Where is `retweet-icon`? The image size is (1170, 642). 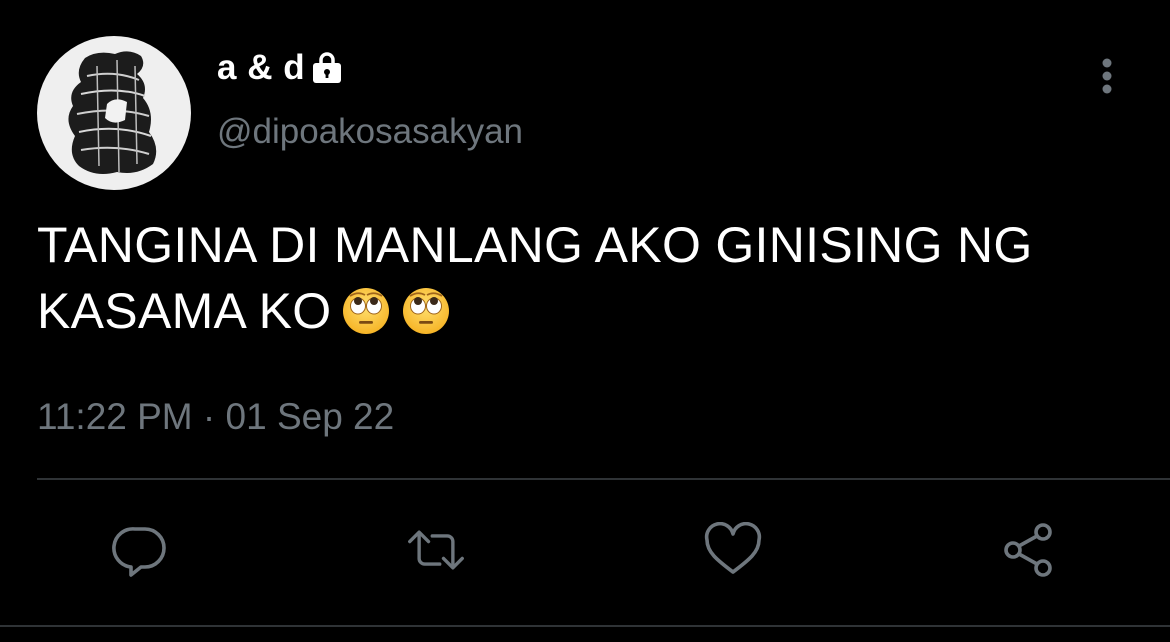
retweet-icon is located at coordinates (436, 550).